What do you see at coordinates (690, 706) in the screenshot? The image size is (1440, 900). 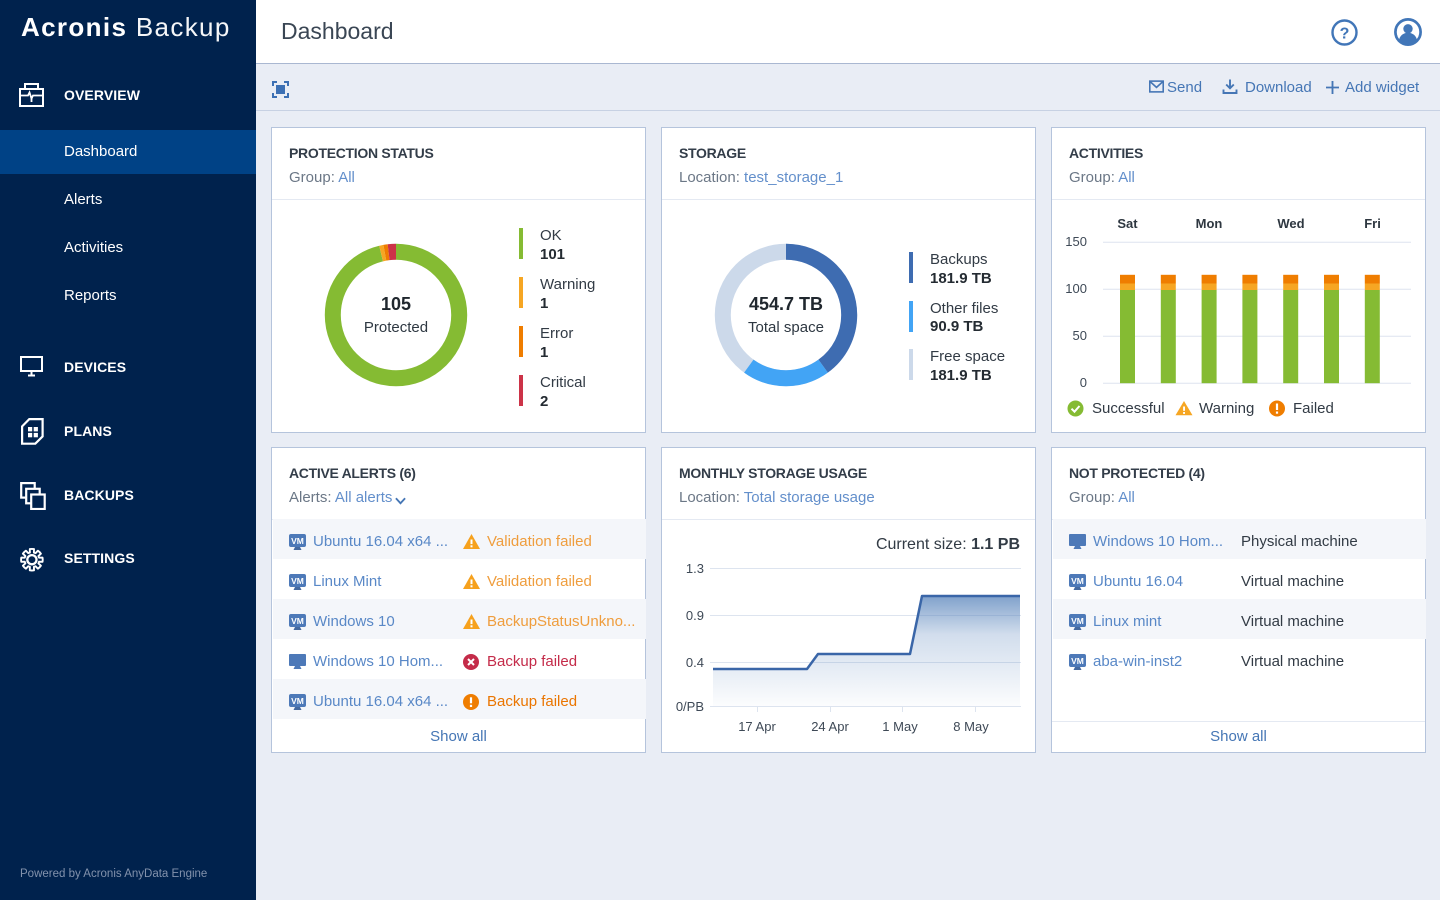 I see `svg-text: 0/PB` at bounding box center [690, 706].